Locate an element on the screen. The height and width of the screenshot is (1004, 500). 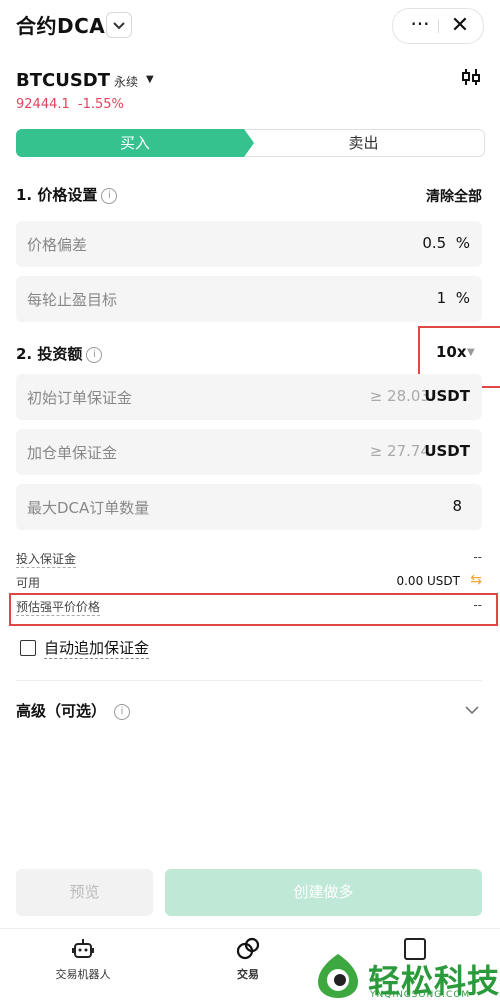
price-deviation-field: 价格偏差 0.5 % is located at coordinates (249, 244).